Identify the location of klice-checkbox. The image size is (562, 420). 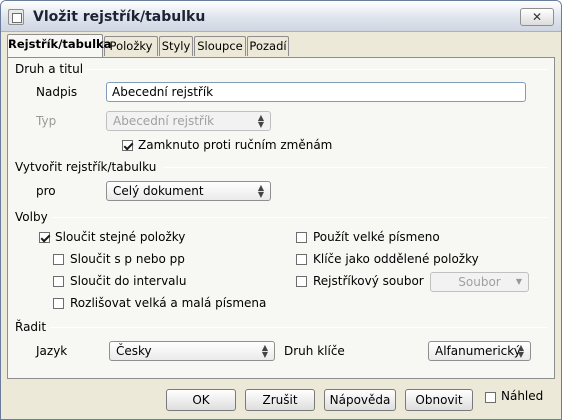
(301, 259).